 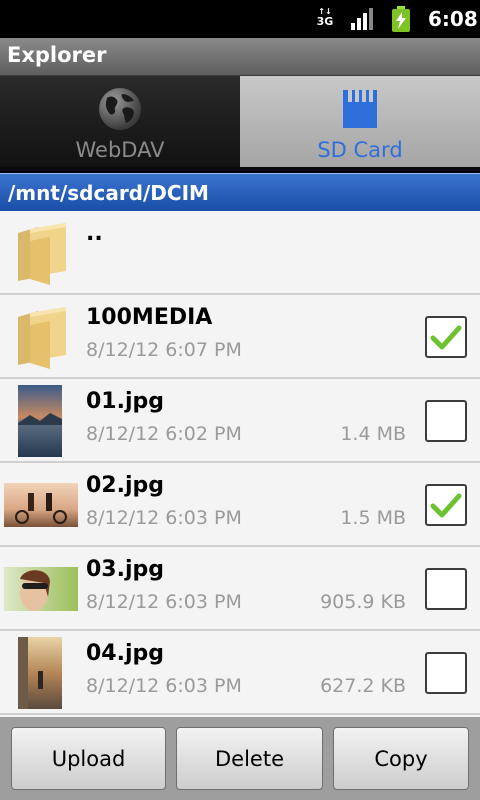 I want to click on file-date: 8/12/12 6:07 PM, so click(x=164, y=350).